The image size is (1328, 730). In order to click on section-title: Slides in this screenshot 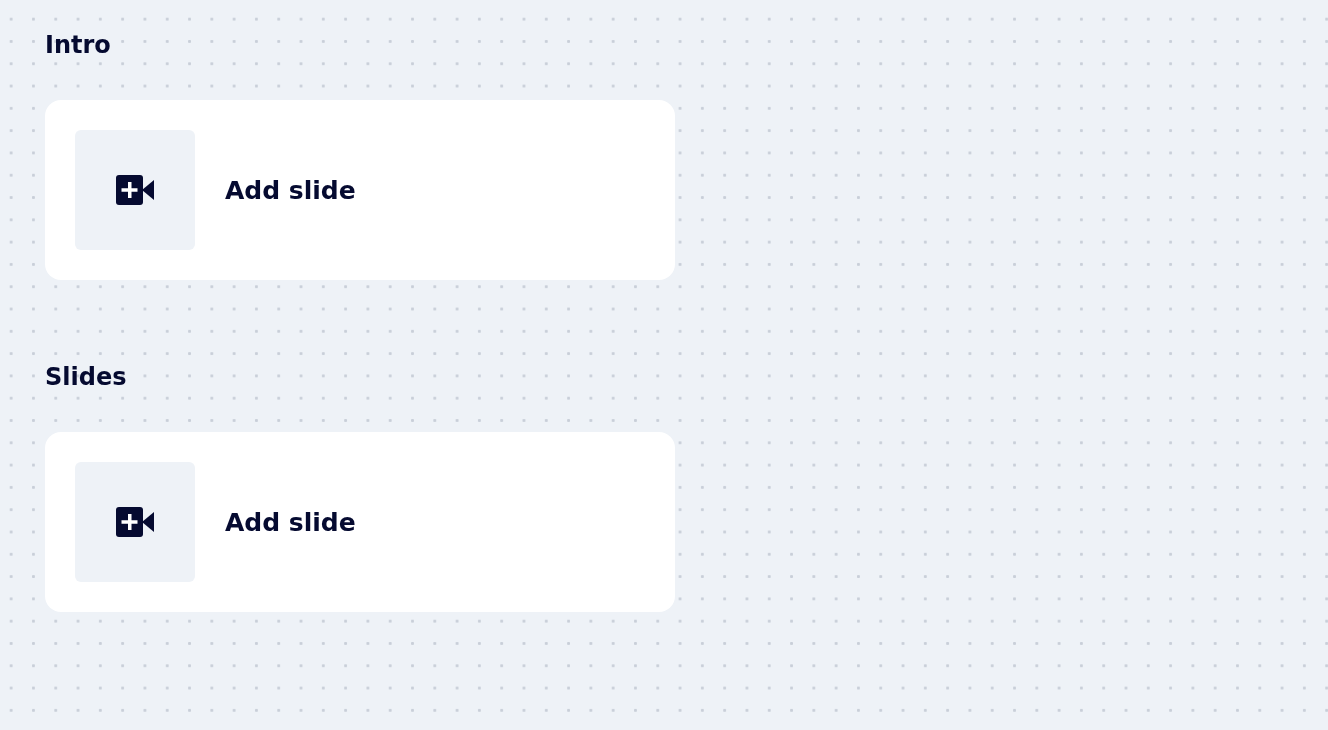, I will do `click(86, 377)`.